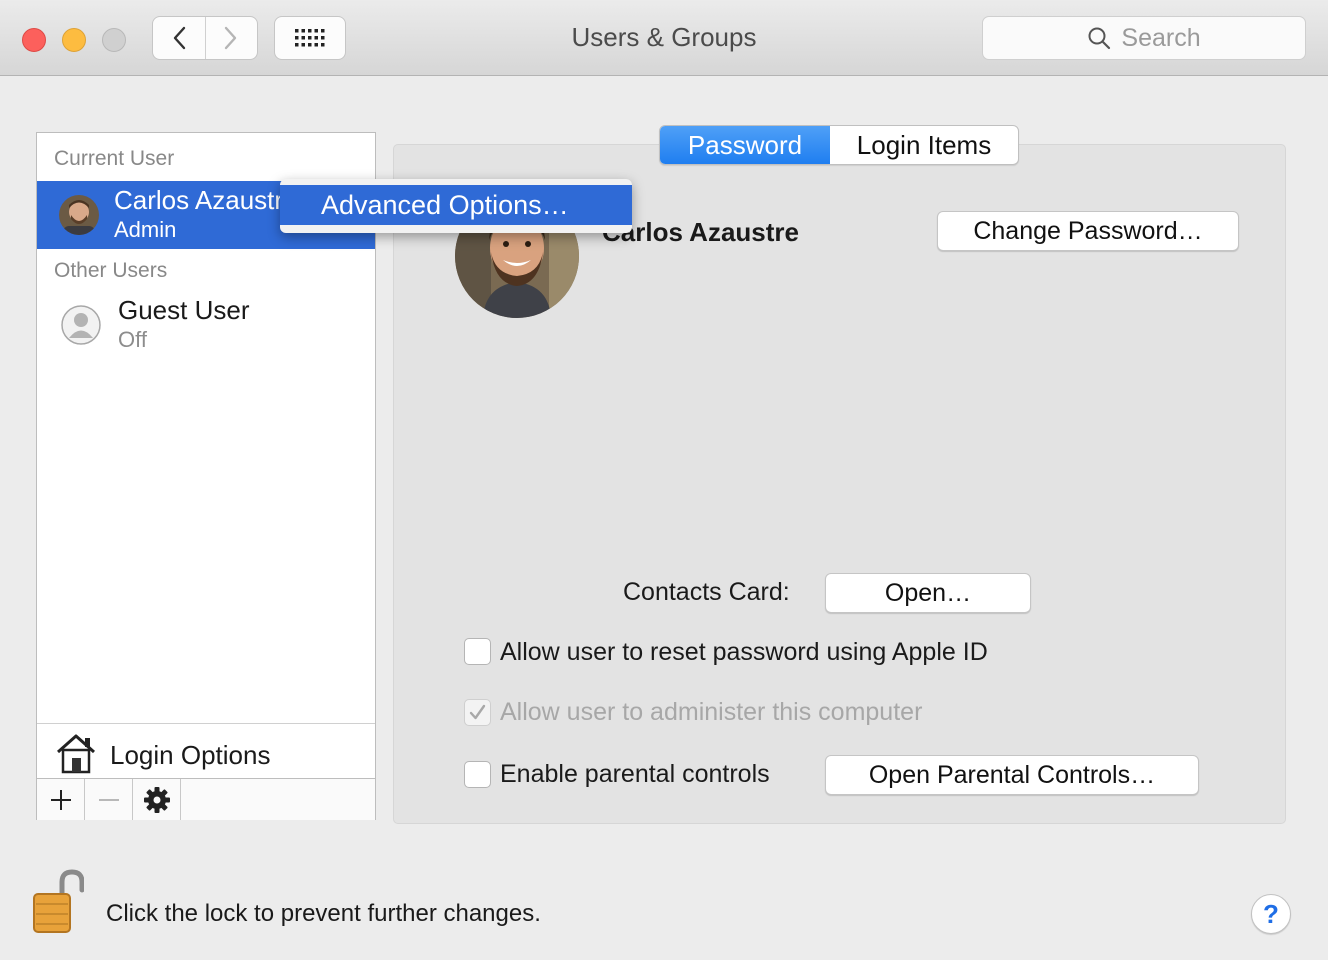 The image size is (1328, 960). I want to click on checkmark-icon, so click(477, 712).